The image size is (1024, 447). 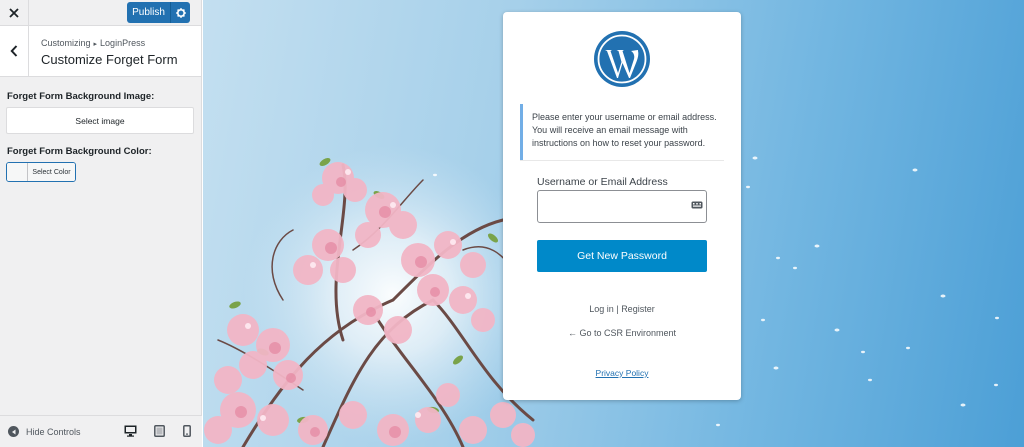 I want to click on hide-controls-label: Hide Controls, so click(x=53, y=431).